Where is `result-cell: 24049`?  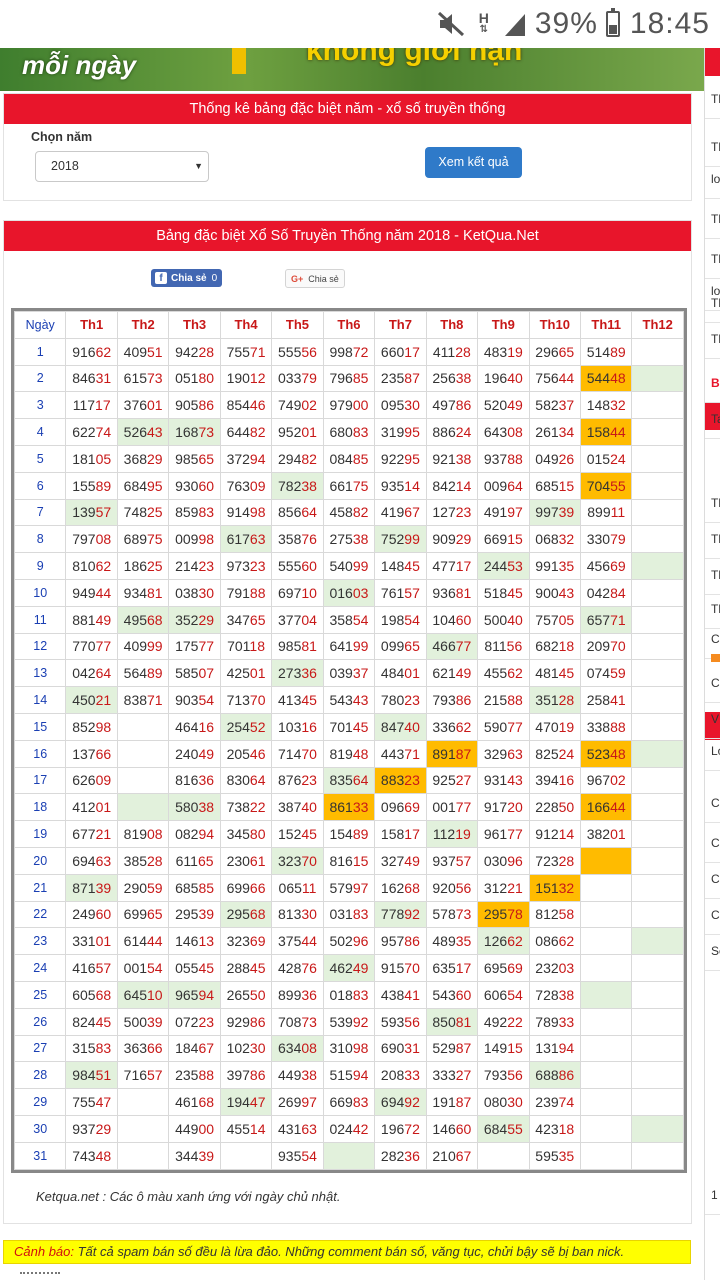 result-cell: 24049 is located at coordinates (194, 753).